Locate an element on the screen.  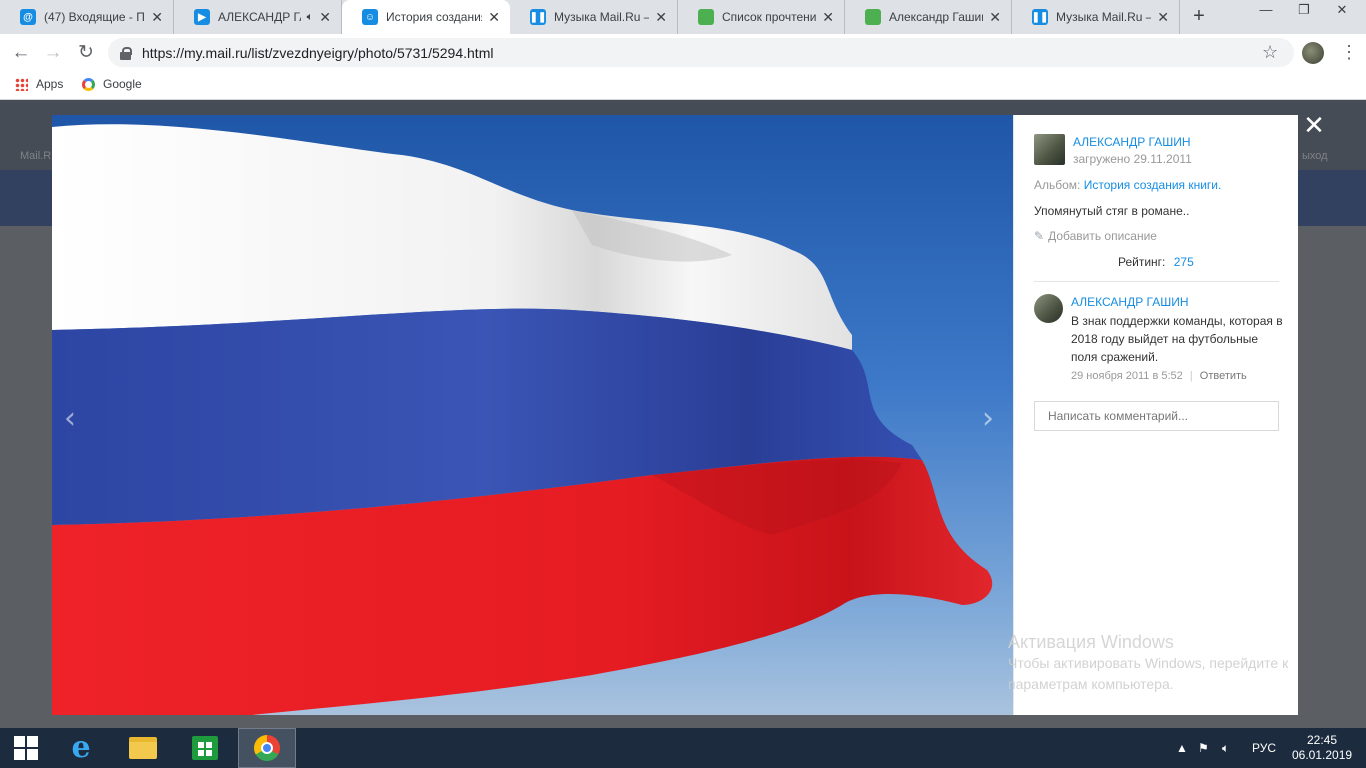
tab-label: История создания книги is located at coordinates (434, 17).